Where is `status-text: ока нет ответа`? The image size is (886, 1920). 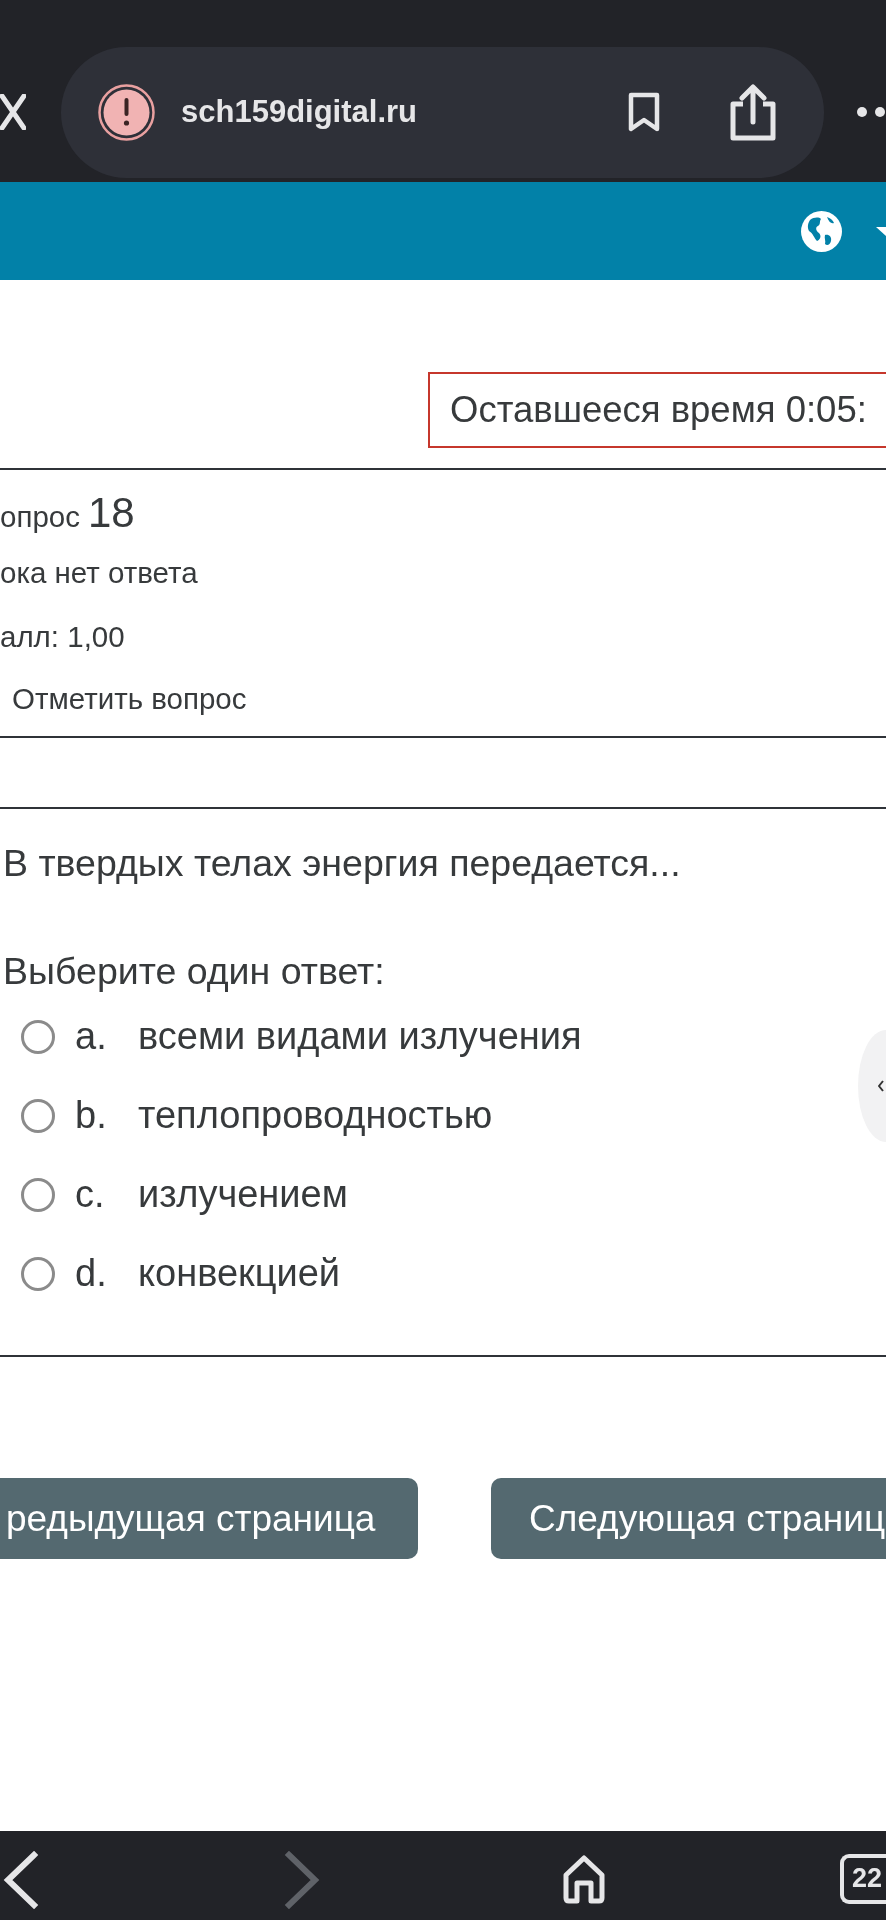
status-text: ока нет ответа is located at coordinates (99, 573).